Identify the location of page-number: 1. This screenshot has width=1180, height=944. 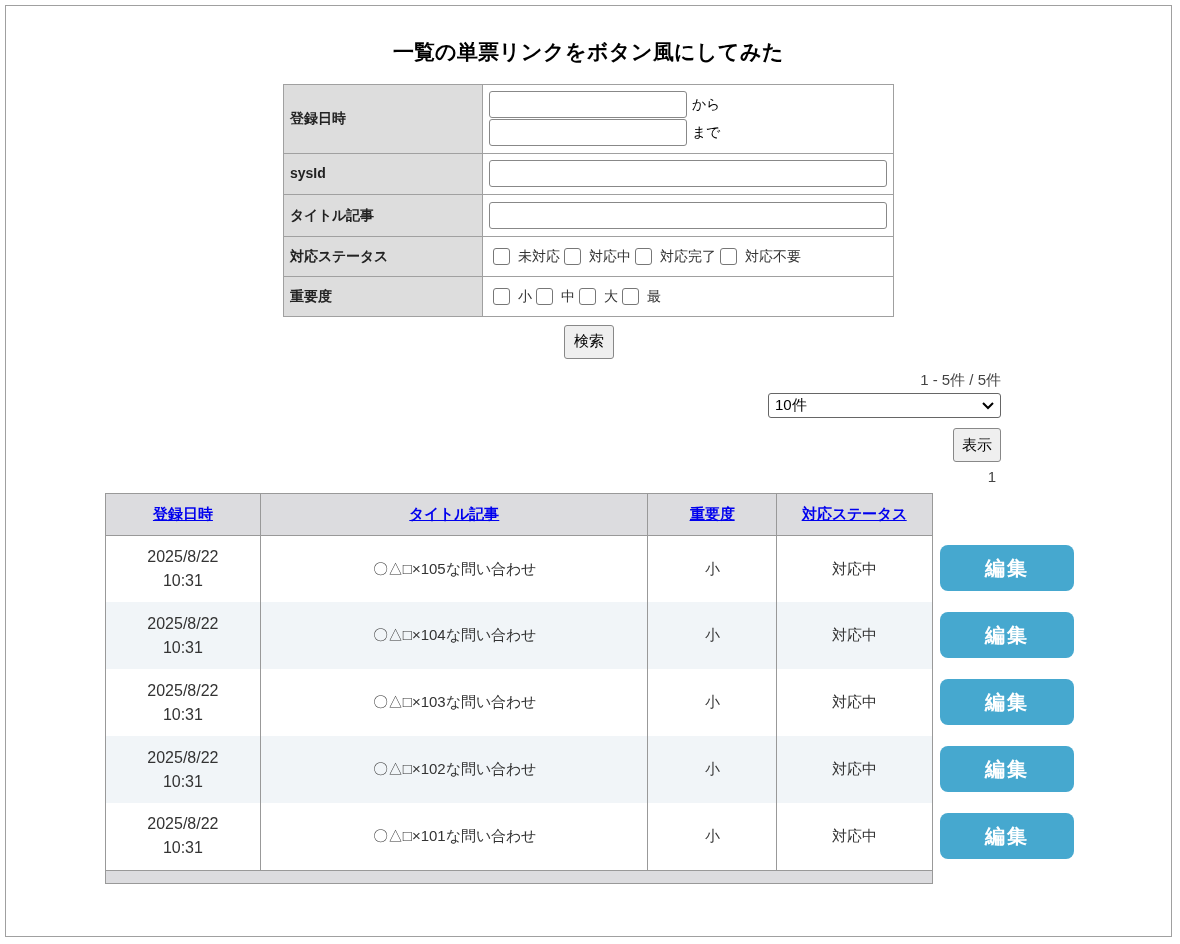
(991, 477).